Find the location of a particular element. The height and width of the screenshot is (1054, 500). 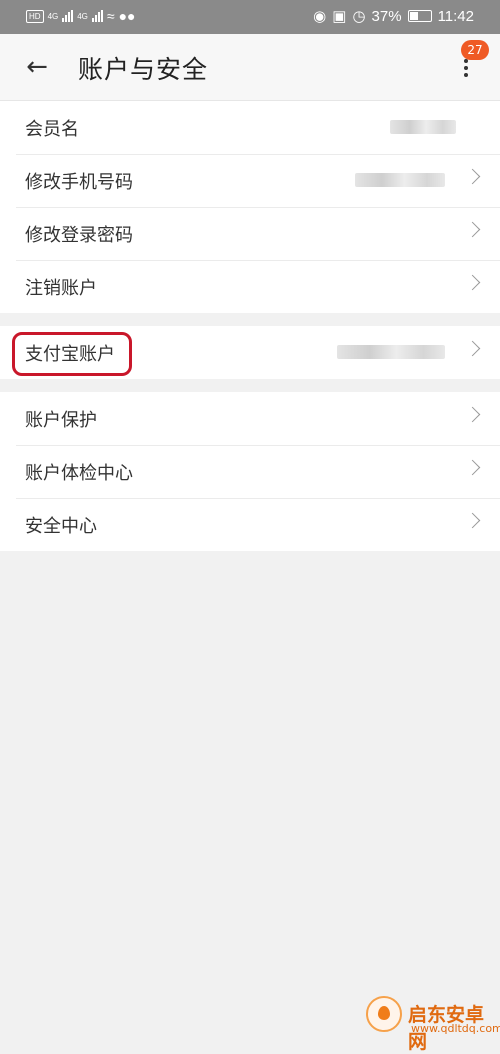

battery-percent: 37% is located at coordinates (386, 16).